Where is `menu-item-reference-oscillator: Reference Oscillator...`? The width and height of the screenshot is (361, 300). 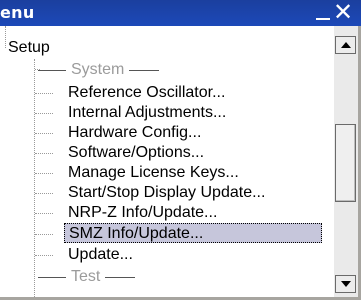 menu-item-reference-oscillator: Reference Oscillator... is located at coordinates (146, 93).